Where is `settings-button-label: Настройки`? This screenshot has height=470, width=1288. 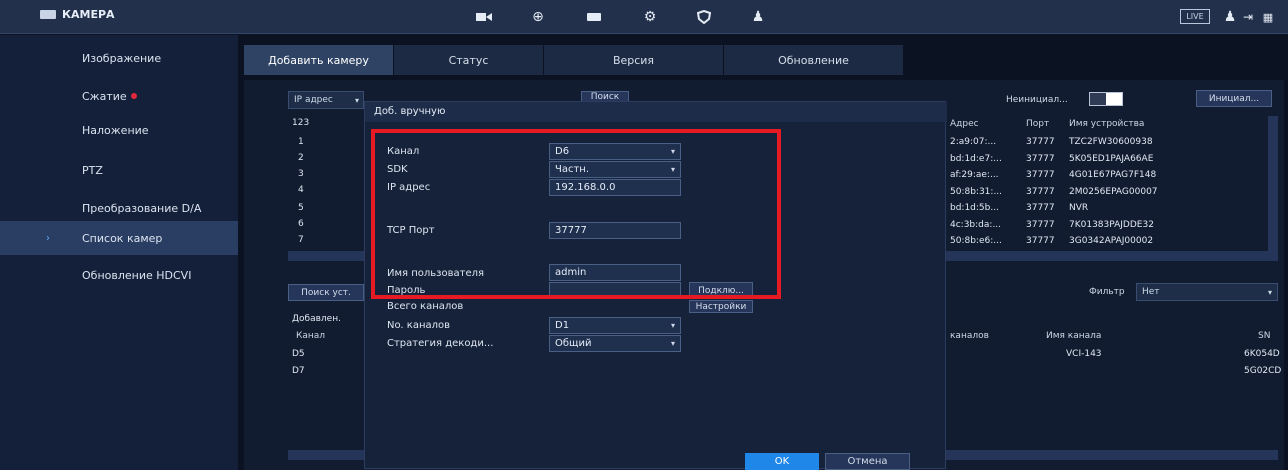
settings-button-label: Настройки is located at coordinates (721, 306).